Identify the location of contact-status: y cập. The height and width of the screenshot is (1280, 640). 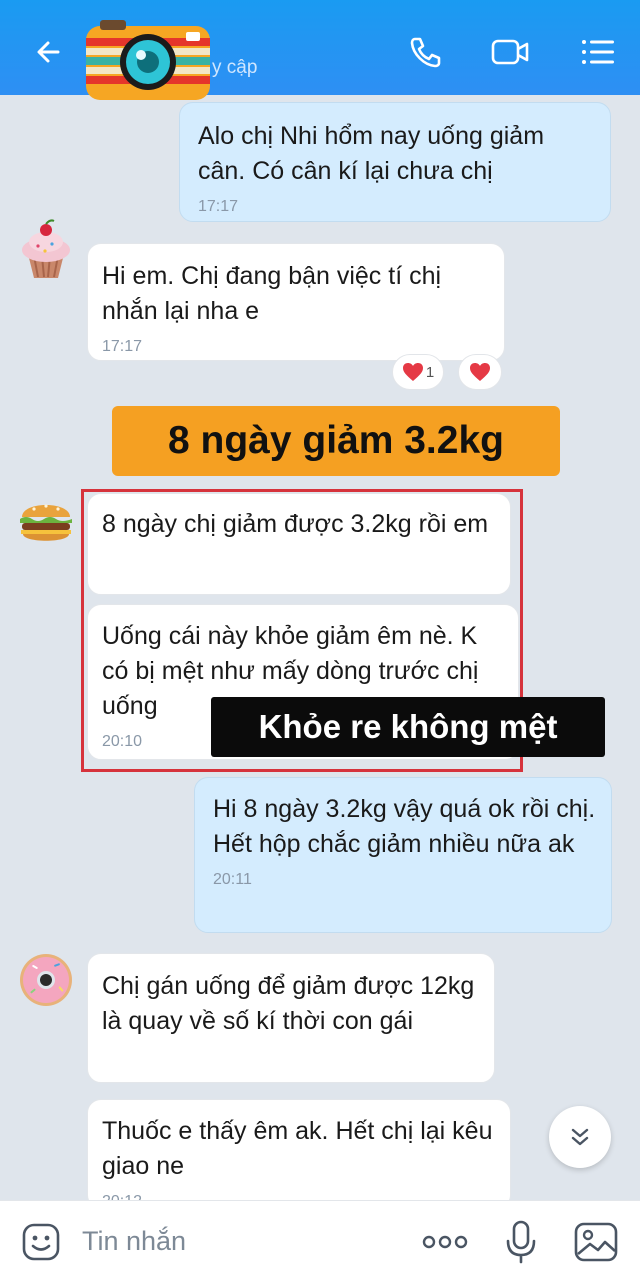
(235, 67).